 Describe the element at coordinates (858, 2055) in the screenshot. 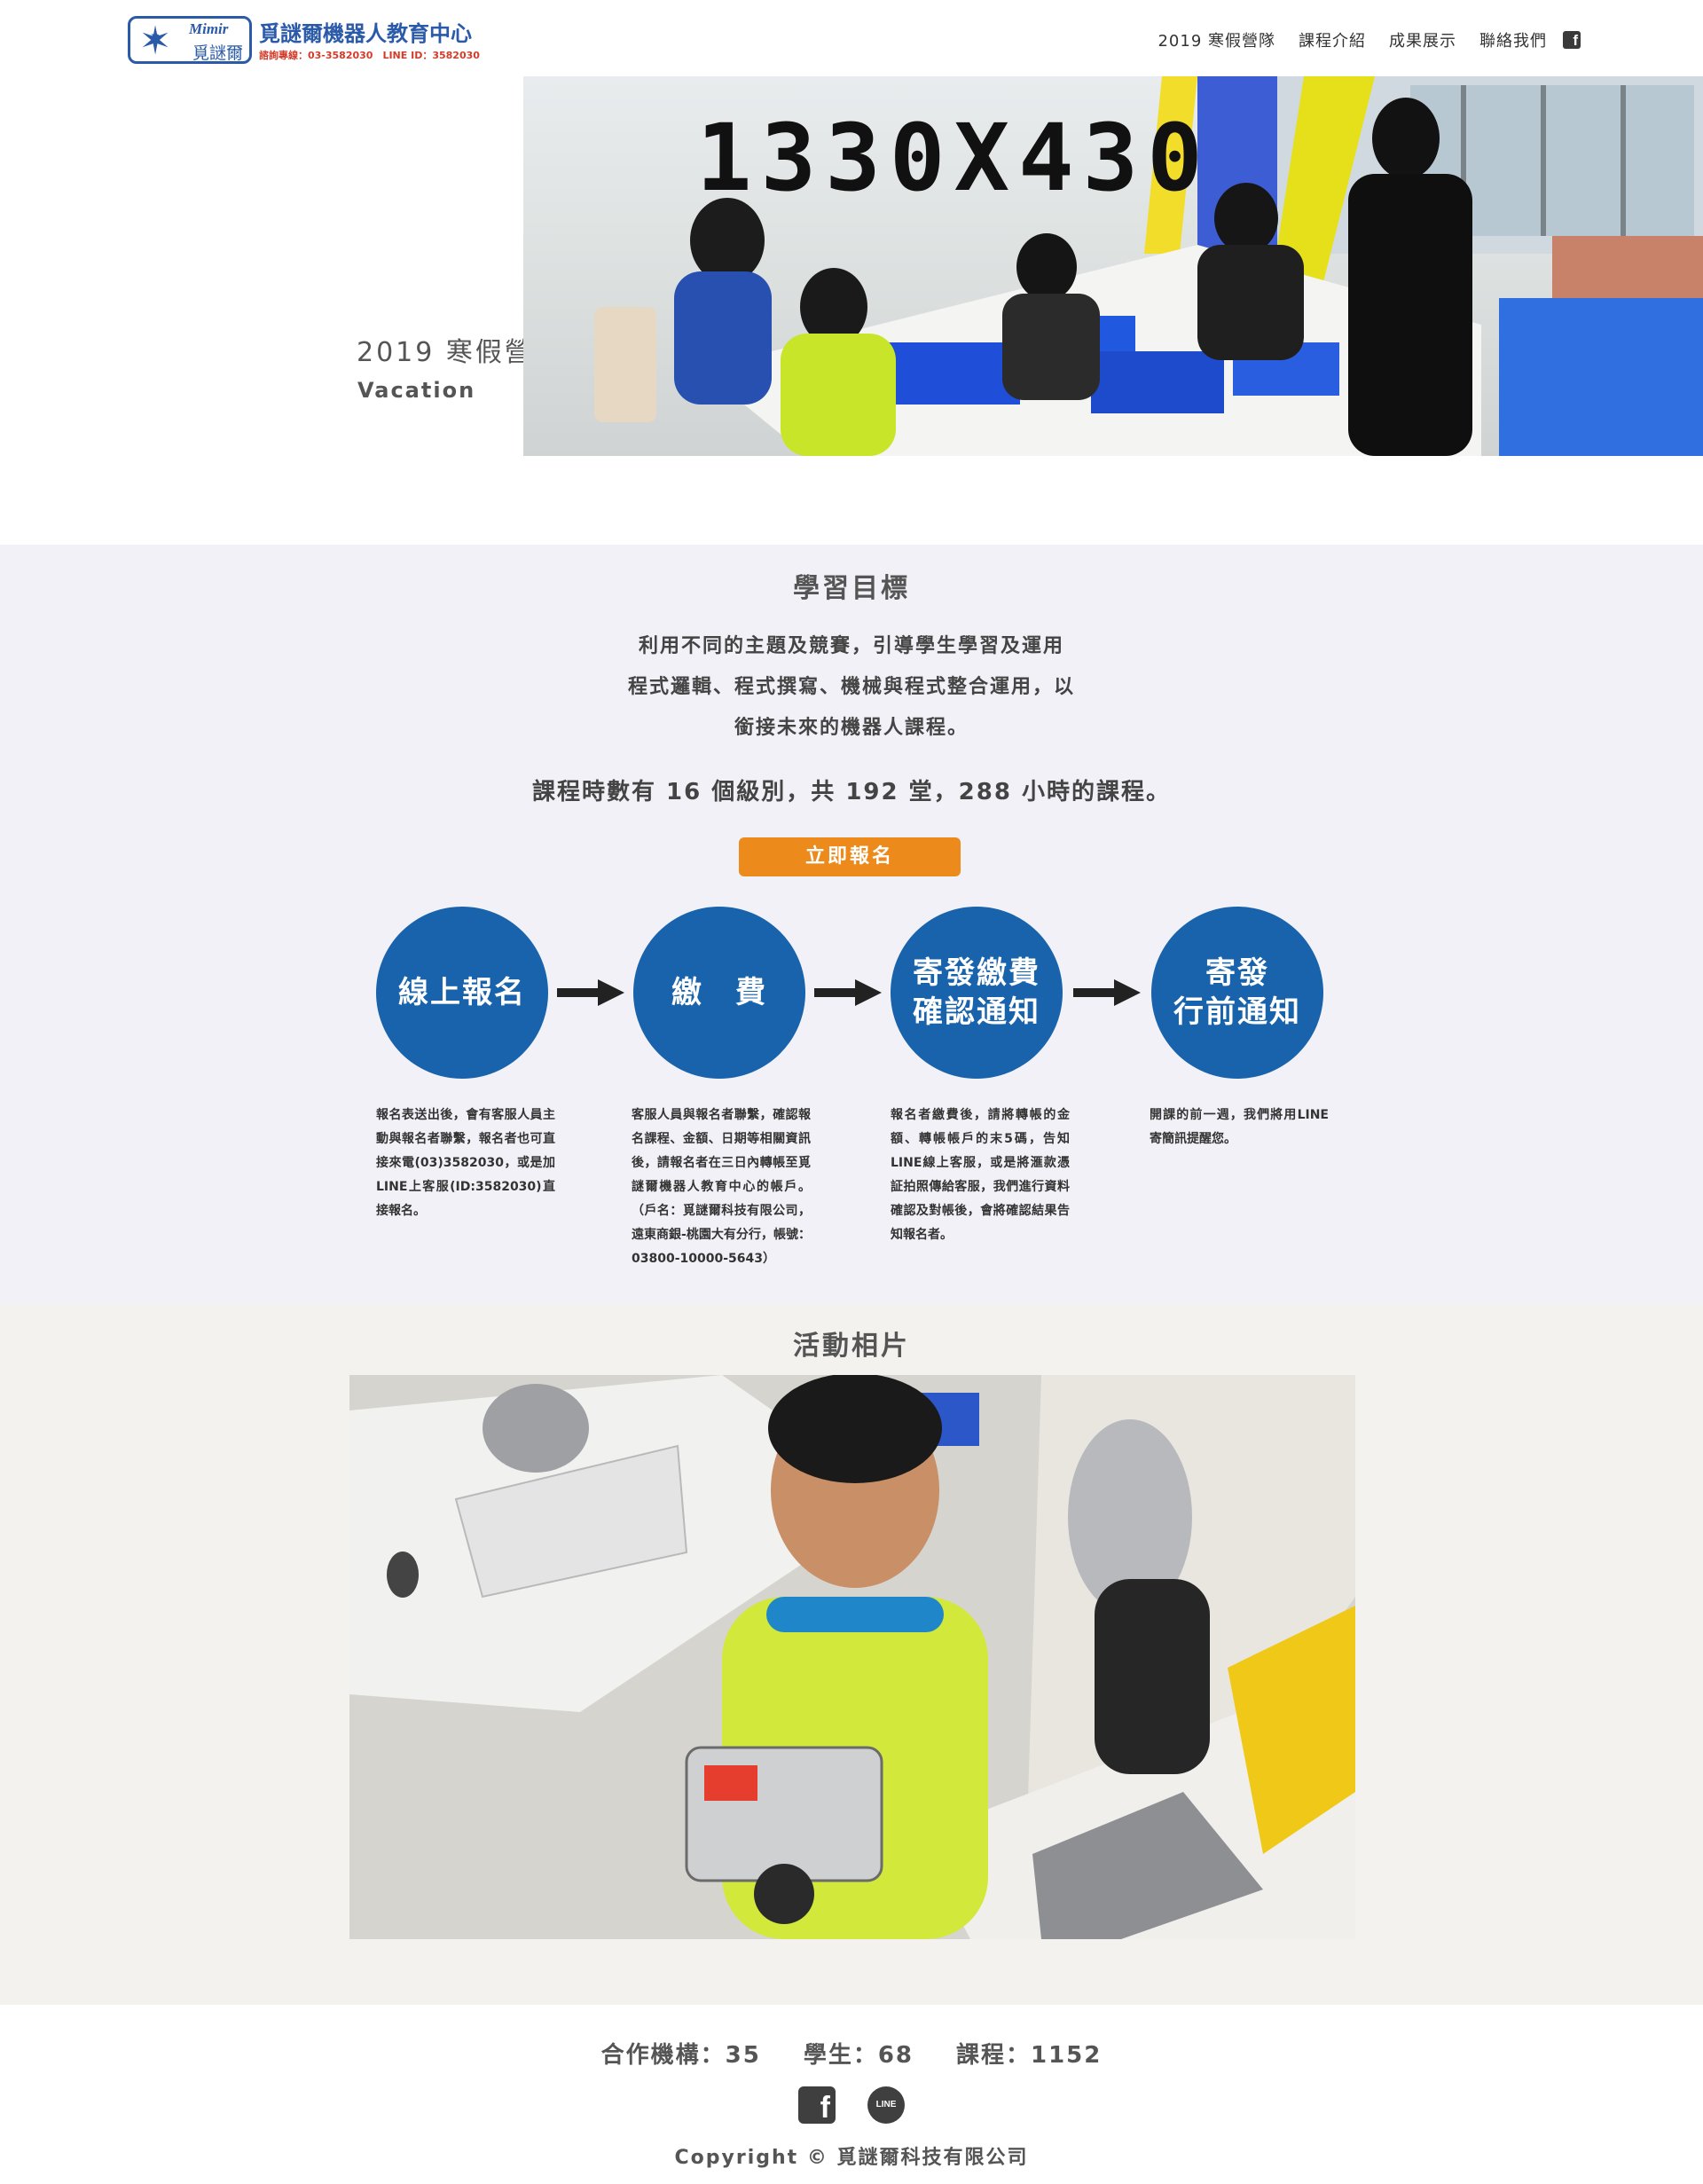

I see `stat-students: 學生：68` at that location.